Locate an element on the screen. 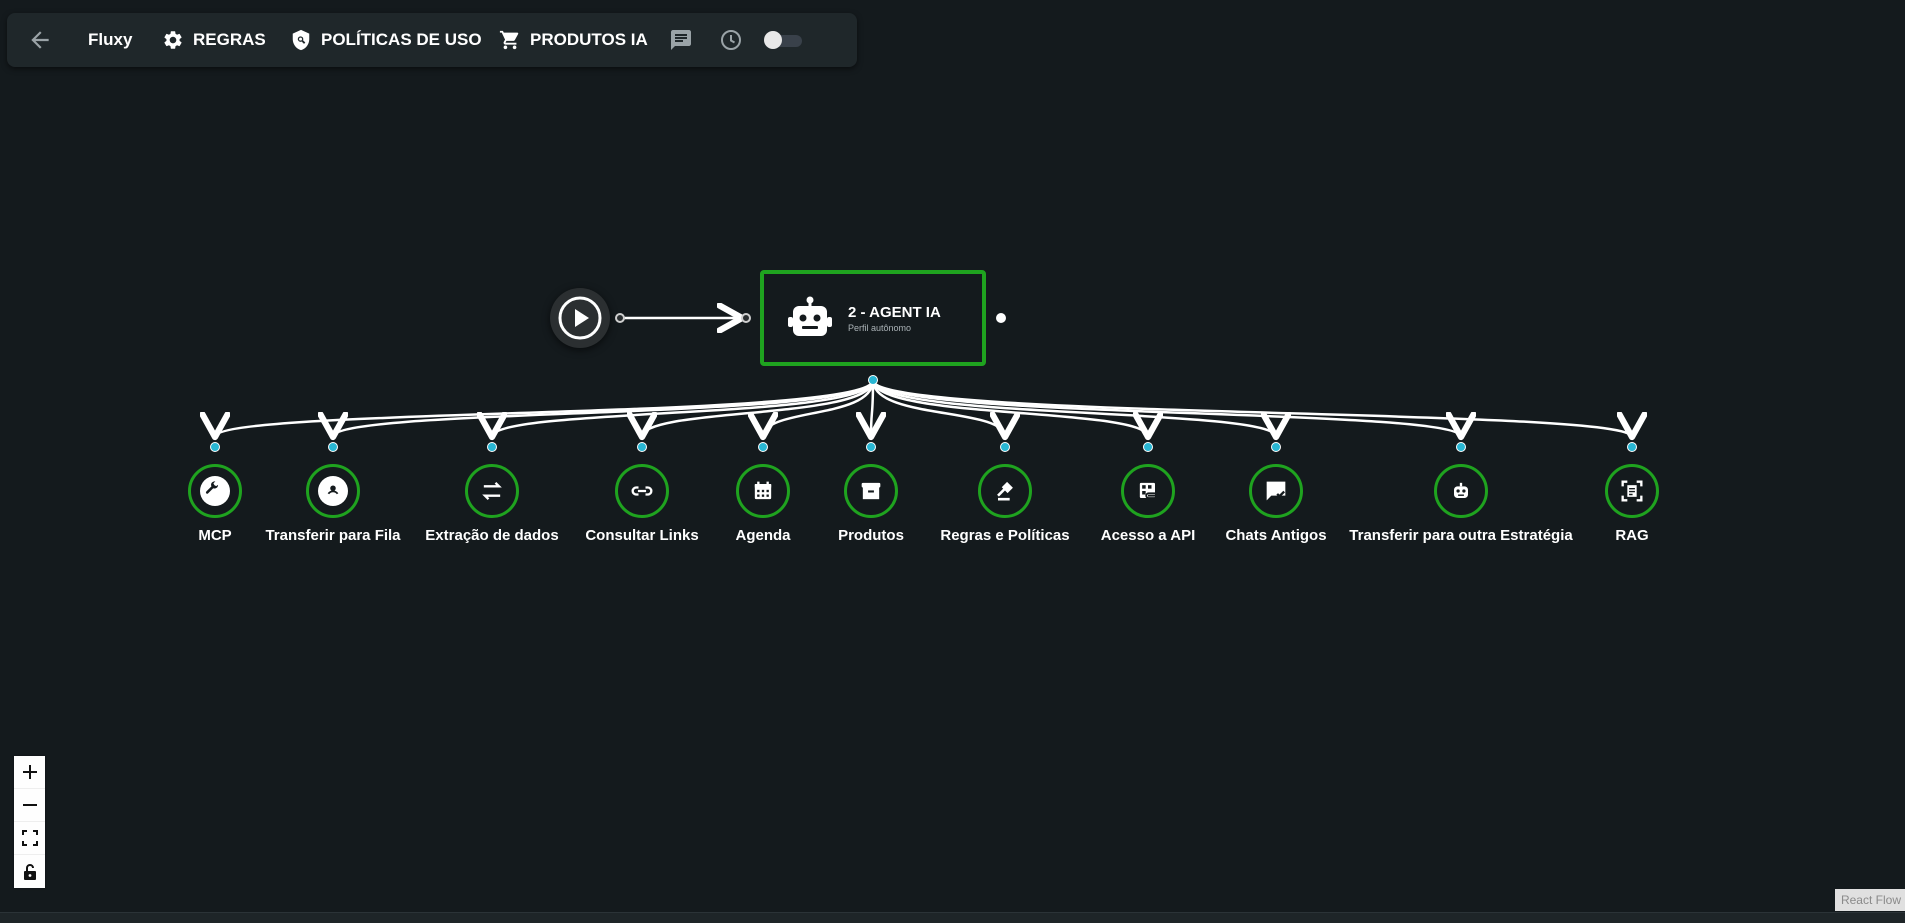 The width and height of the screenshot is (1905, 923). tool-label: Transferir para Fila is located at coordinates (333, 535).